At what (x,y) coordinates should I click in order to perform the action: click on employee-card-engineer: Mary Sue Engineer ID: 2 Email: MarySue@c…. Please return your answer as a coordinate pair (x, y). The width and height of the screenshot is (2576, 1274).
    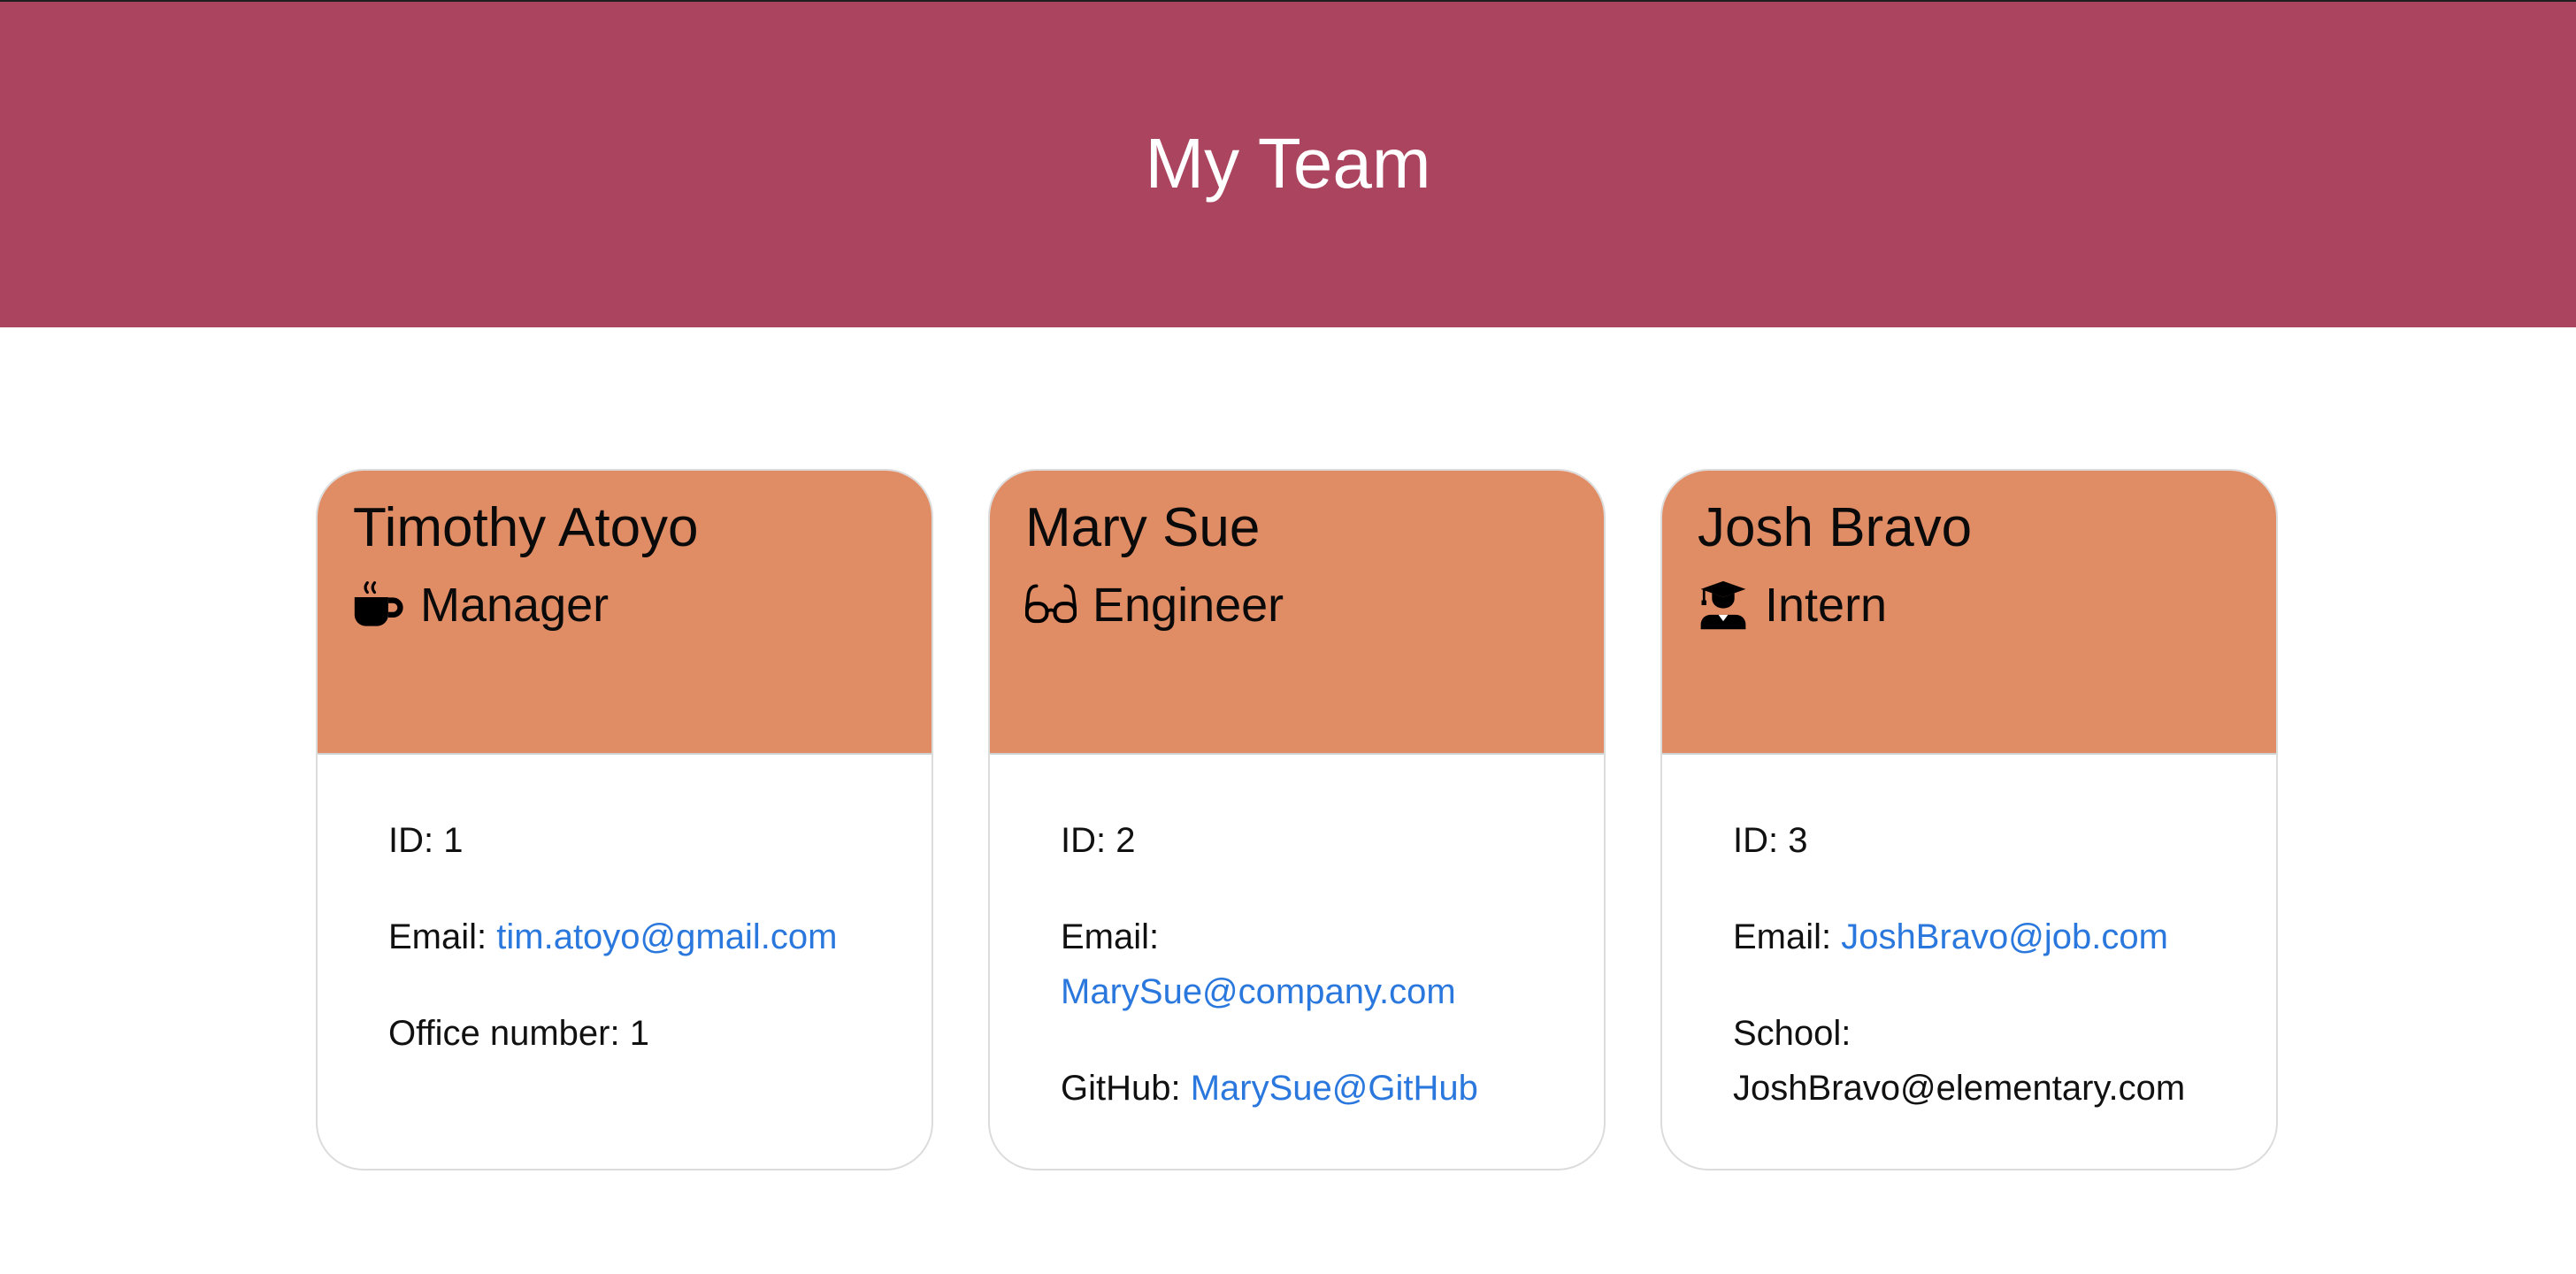
    Looking at the image, I should click on (1297, 819).